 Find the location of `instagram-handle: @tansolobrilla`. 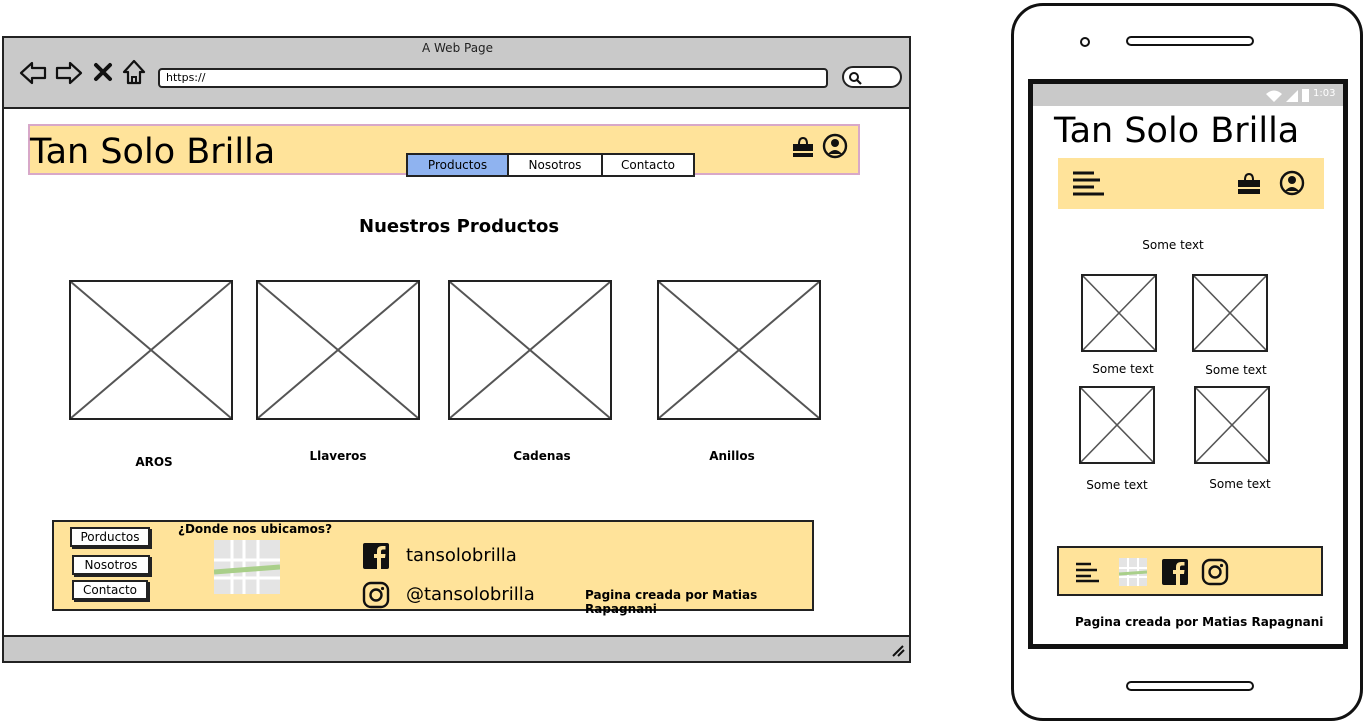

instagram-handle: @tansolobrilla is located at coordinates (470, 594).